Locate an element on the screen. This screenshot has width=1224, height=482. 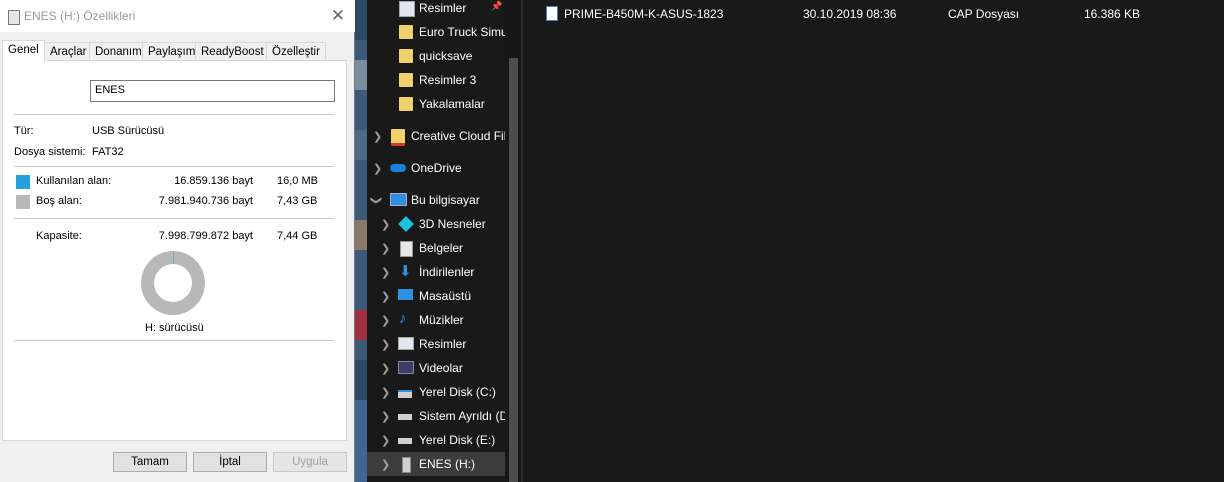
tab-paylasim: Paylaşım is located at coordinates (172, 51).